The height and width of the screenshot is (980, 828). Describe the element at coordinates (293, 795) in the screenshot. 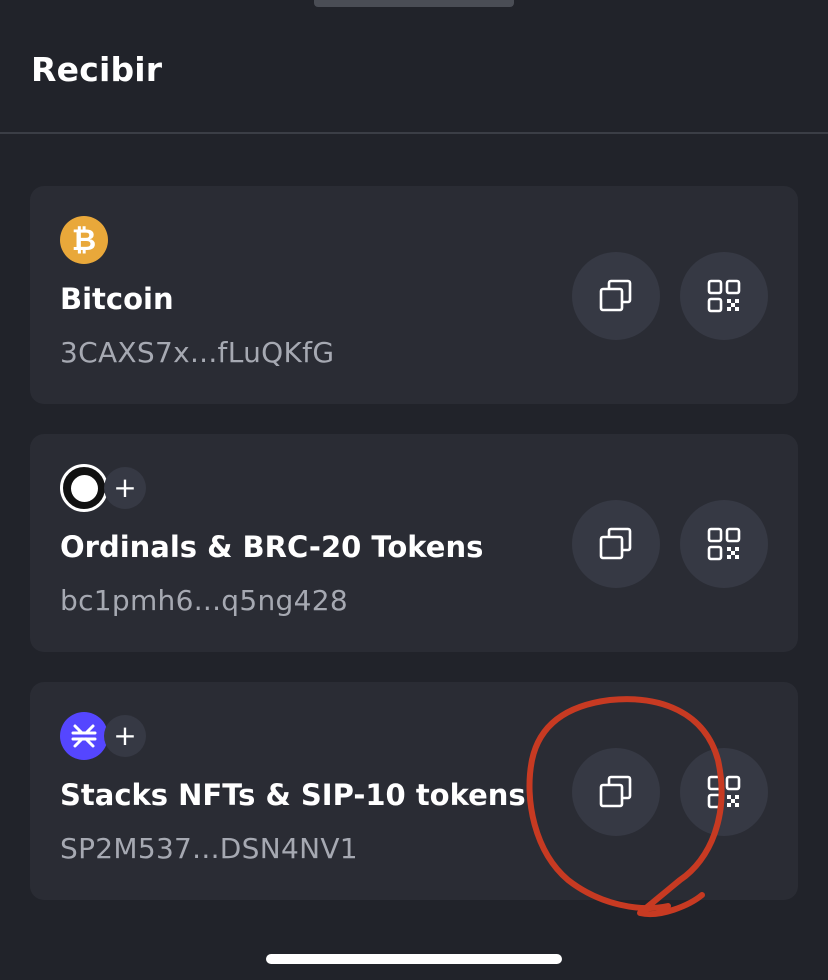

I see `account-name: Stacks NFTs & SIP-10 tokens` at that location.